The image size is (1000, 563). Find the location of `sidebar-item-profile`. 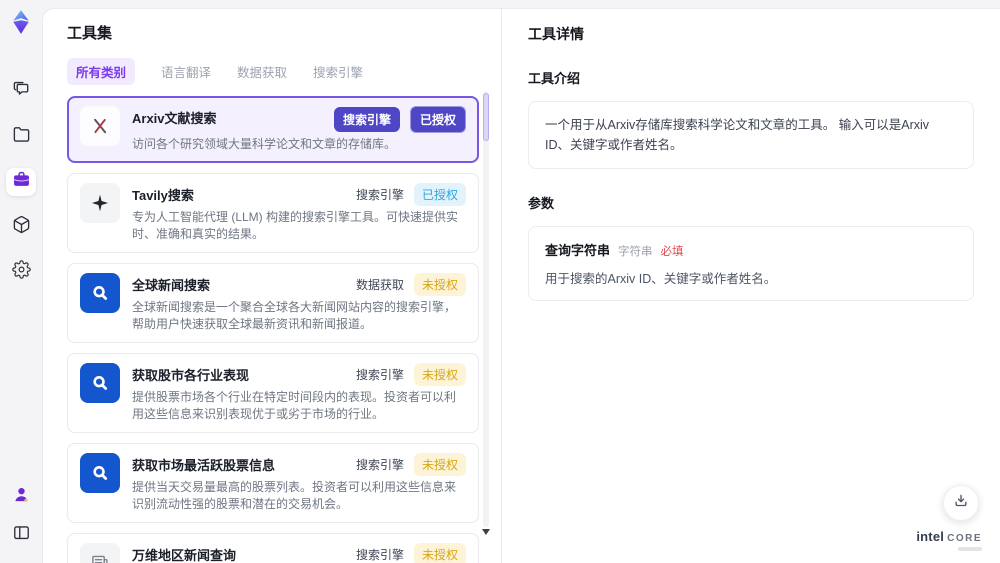

sidebar-item-profile is located at coordinates (21, 497).